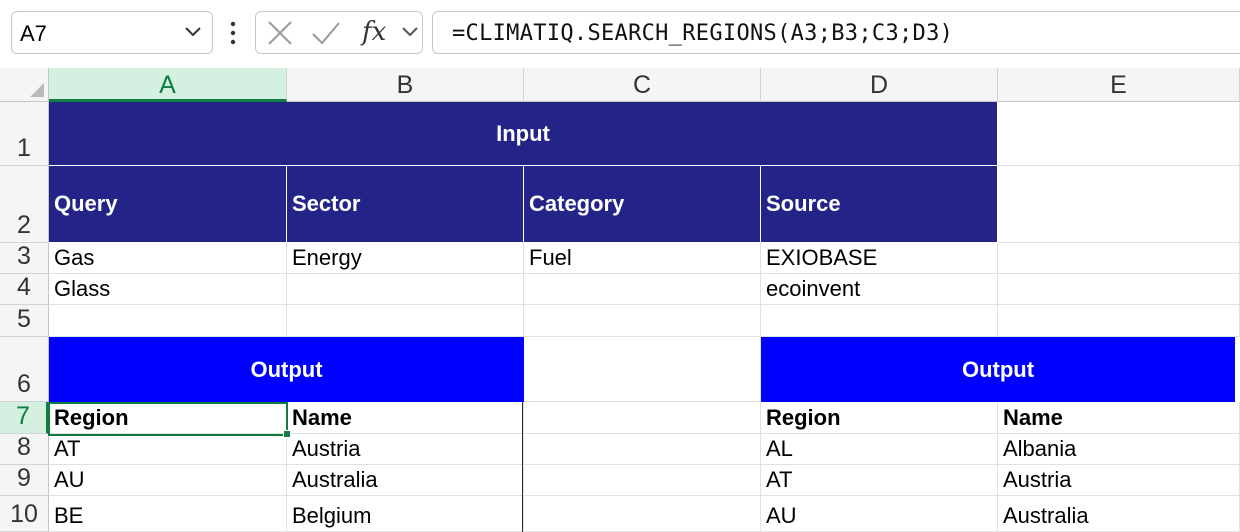 Image resolution: width=1240 pixels, height=532 pixels. I want to click on cell-b5, so click(405, 321).